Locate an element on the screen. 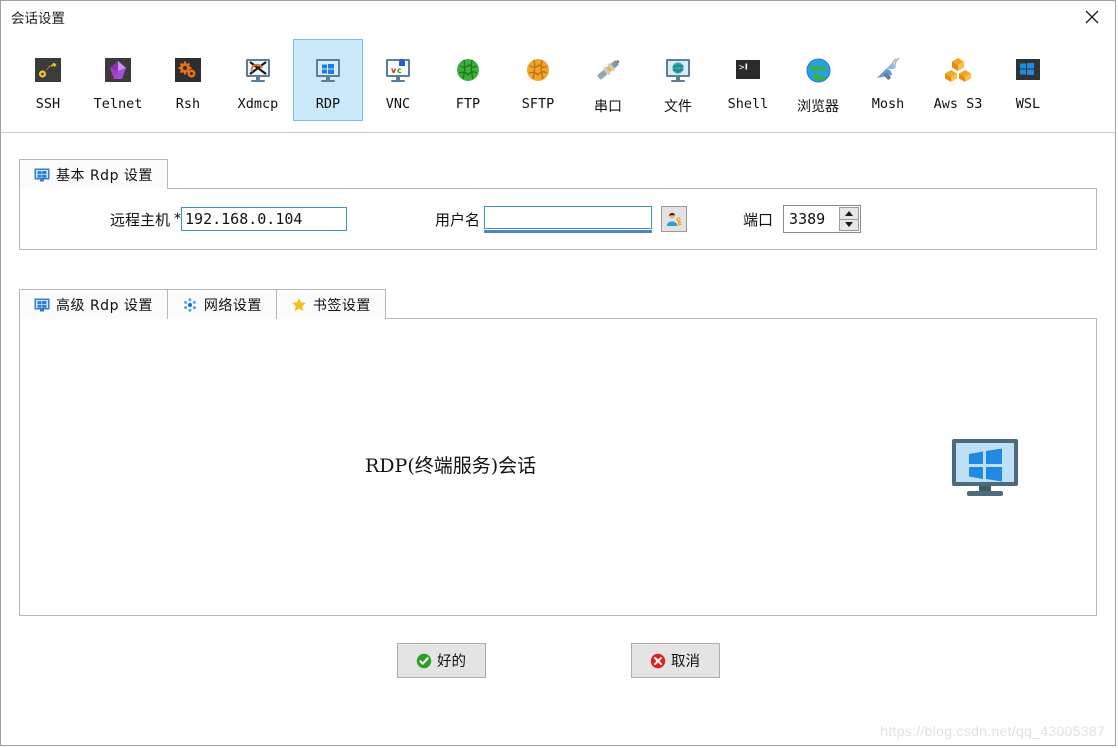 This screenshot has width=1118, height=748. protocol-label: Xdmcp is located at coordinates (258, 104).